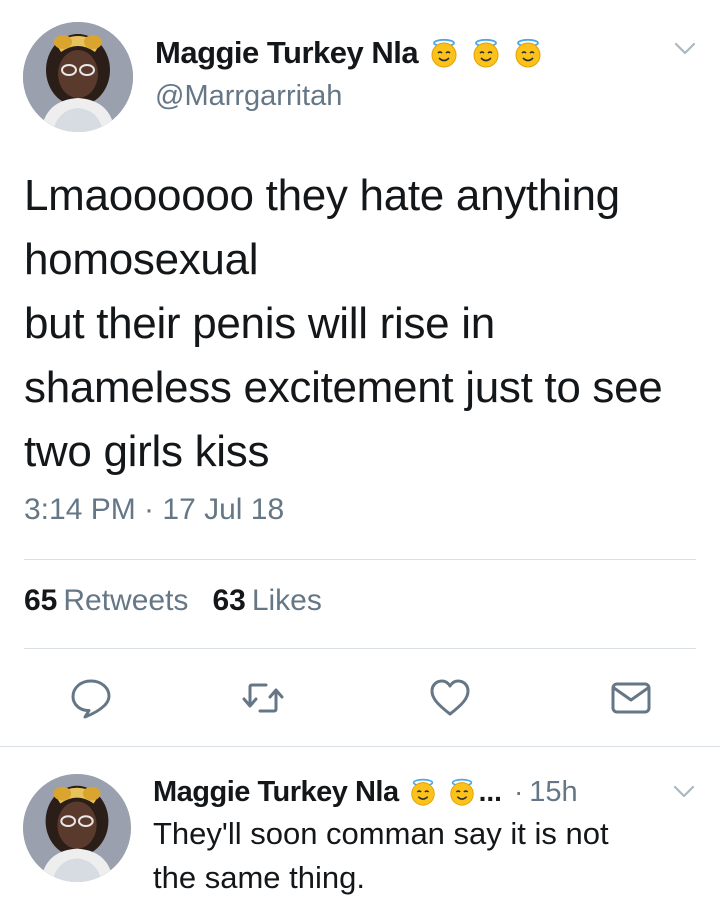  Describe the element at coordinates (287, 53) in the screenshot. I see `author-display-name: Maggie Turkey Nla` at that location.